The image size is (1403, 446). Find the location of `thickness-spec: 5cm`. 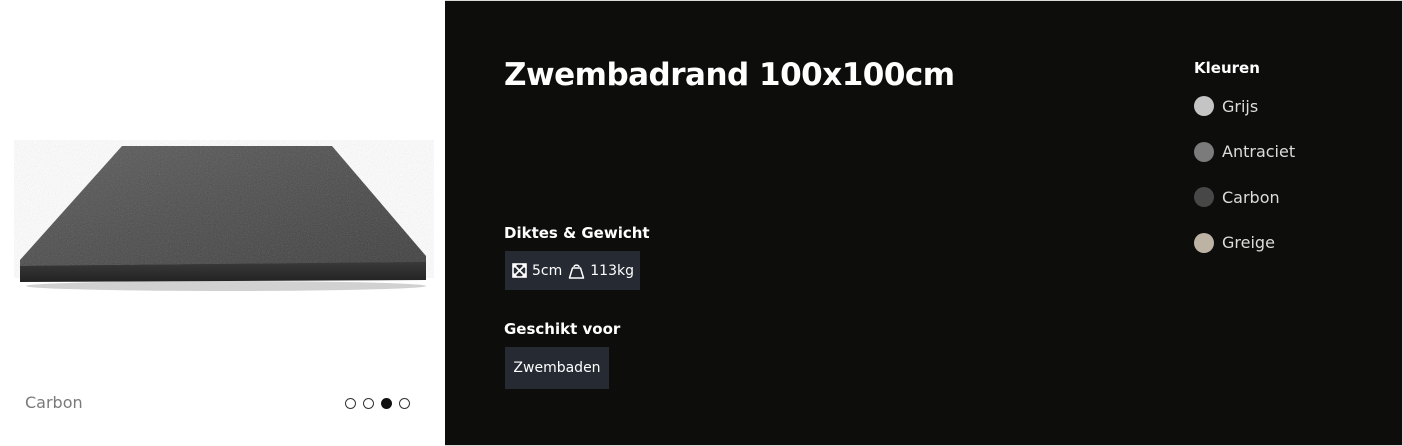

thickness-spec: 5cm is located at coordinates (537, 271).